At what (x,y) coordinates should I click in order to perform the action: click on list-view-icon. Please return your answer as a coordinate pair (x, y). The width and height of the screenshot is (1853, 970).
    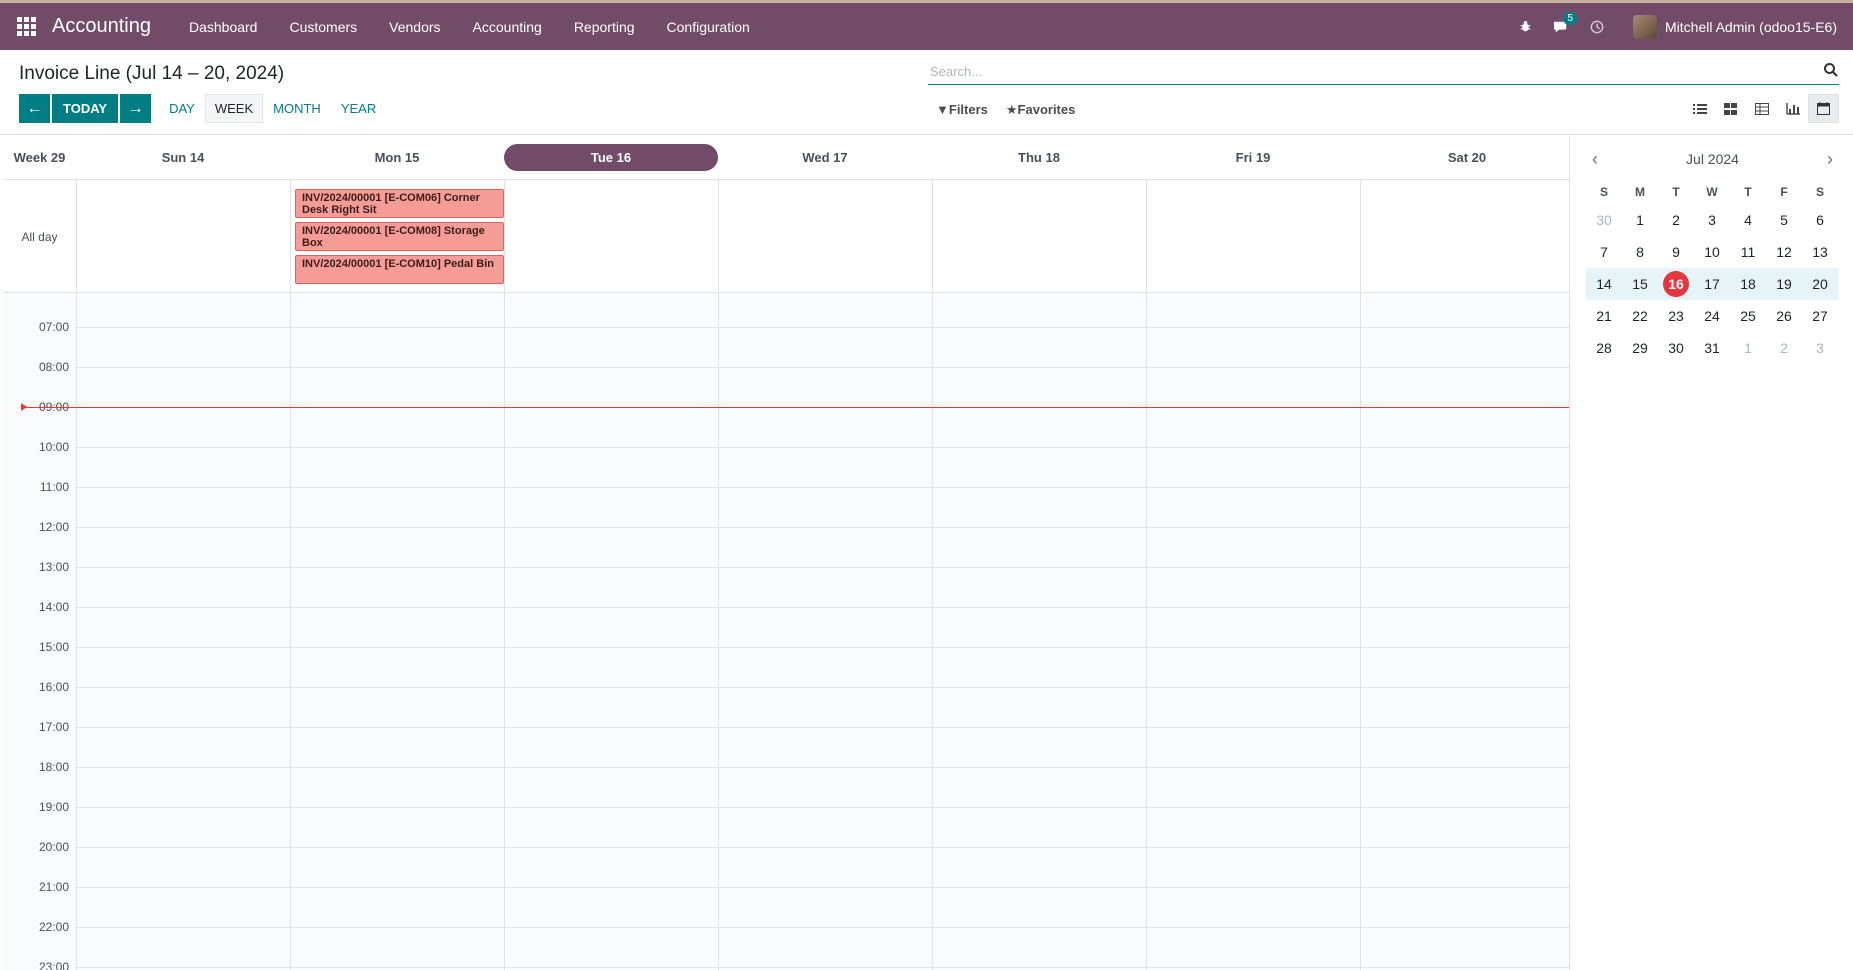
    Looking at the image, I should click on (1699, 108).